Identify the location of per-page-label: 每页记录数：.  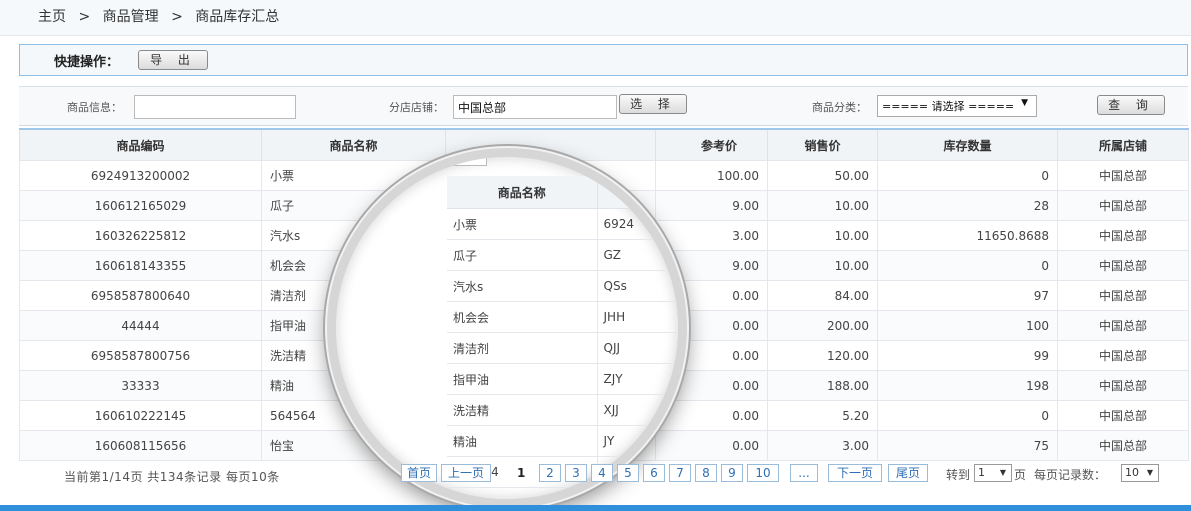
(1070, 475).